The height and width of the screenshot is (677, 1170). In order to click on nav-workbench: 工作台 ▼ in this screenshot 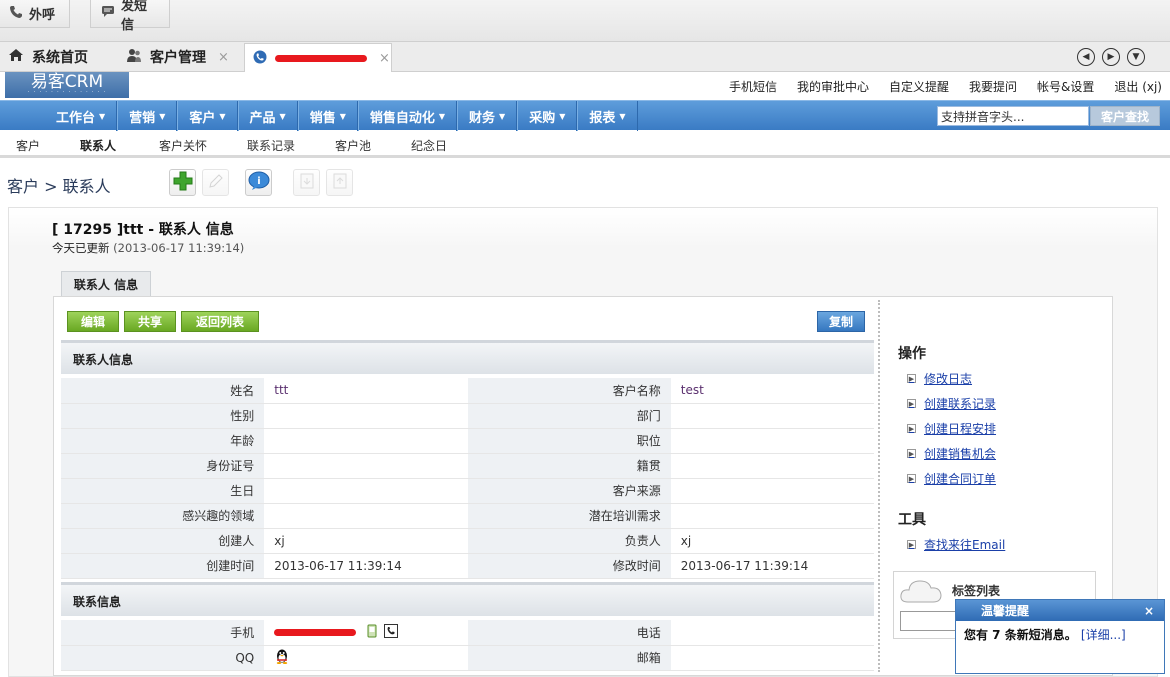, I will do `click(81, 116)`.